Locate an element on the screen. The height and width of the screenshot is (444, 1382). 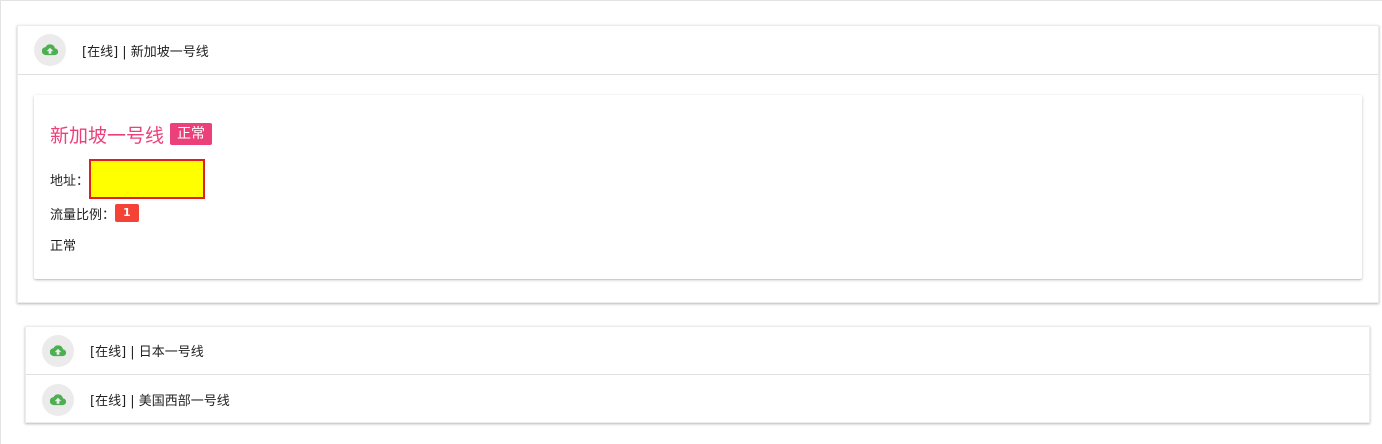
server-header-japan: [在线] | 日本一号线 is located at coordinates (697, 351).